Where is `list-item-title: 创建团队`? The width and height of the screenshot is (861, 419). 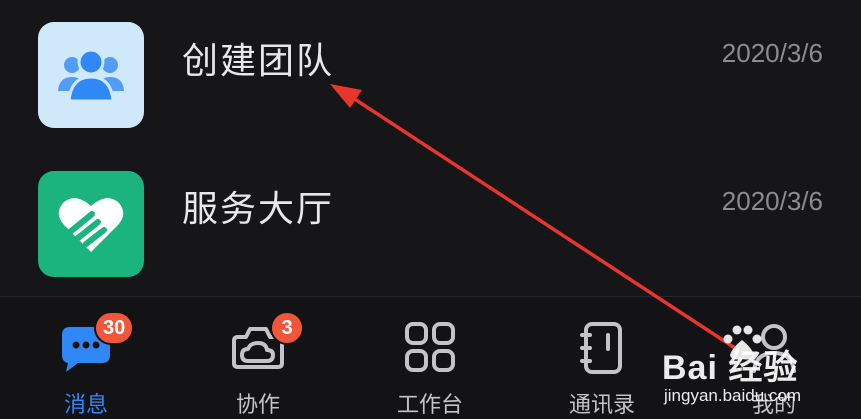
list-item-title: 创建团队 is located at coordinates (258, 61).